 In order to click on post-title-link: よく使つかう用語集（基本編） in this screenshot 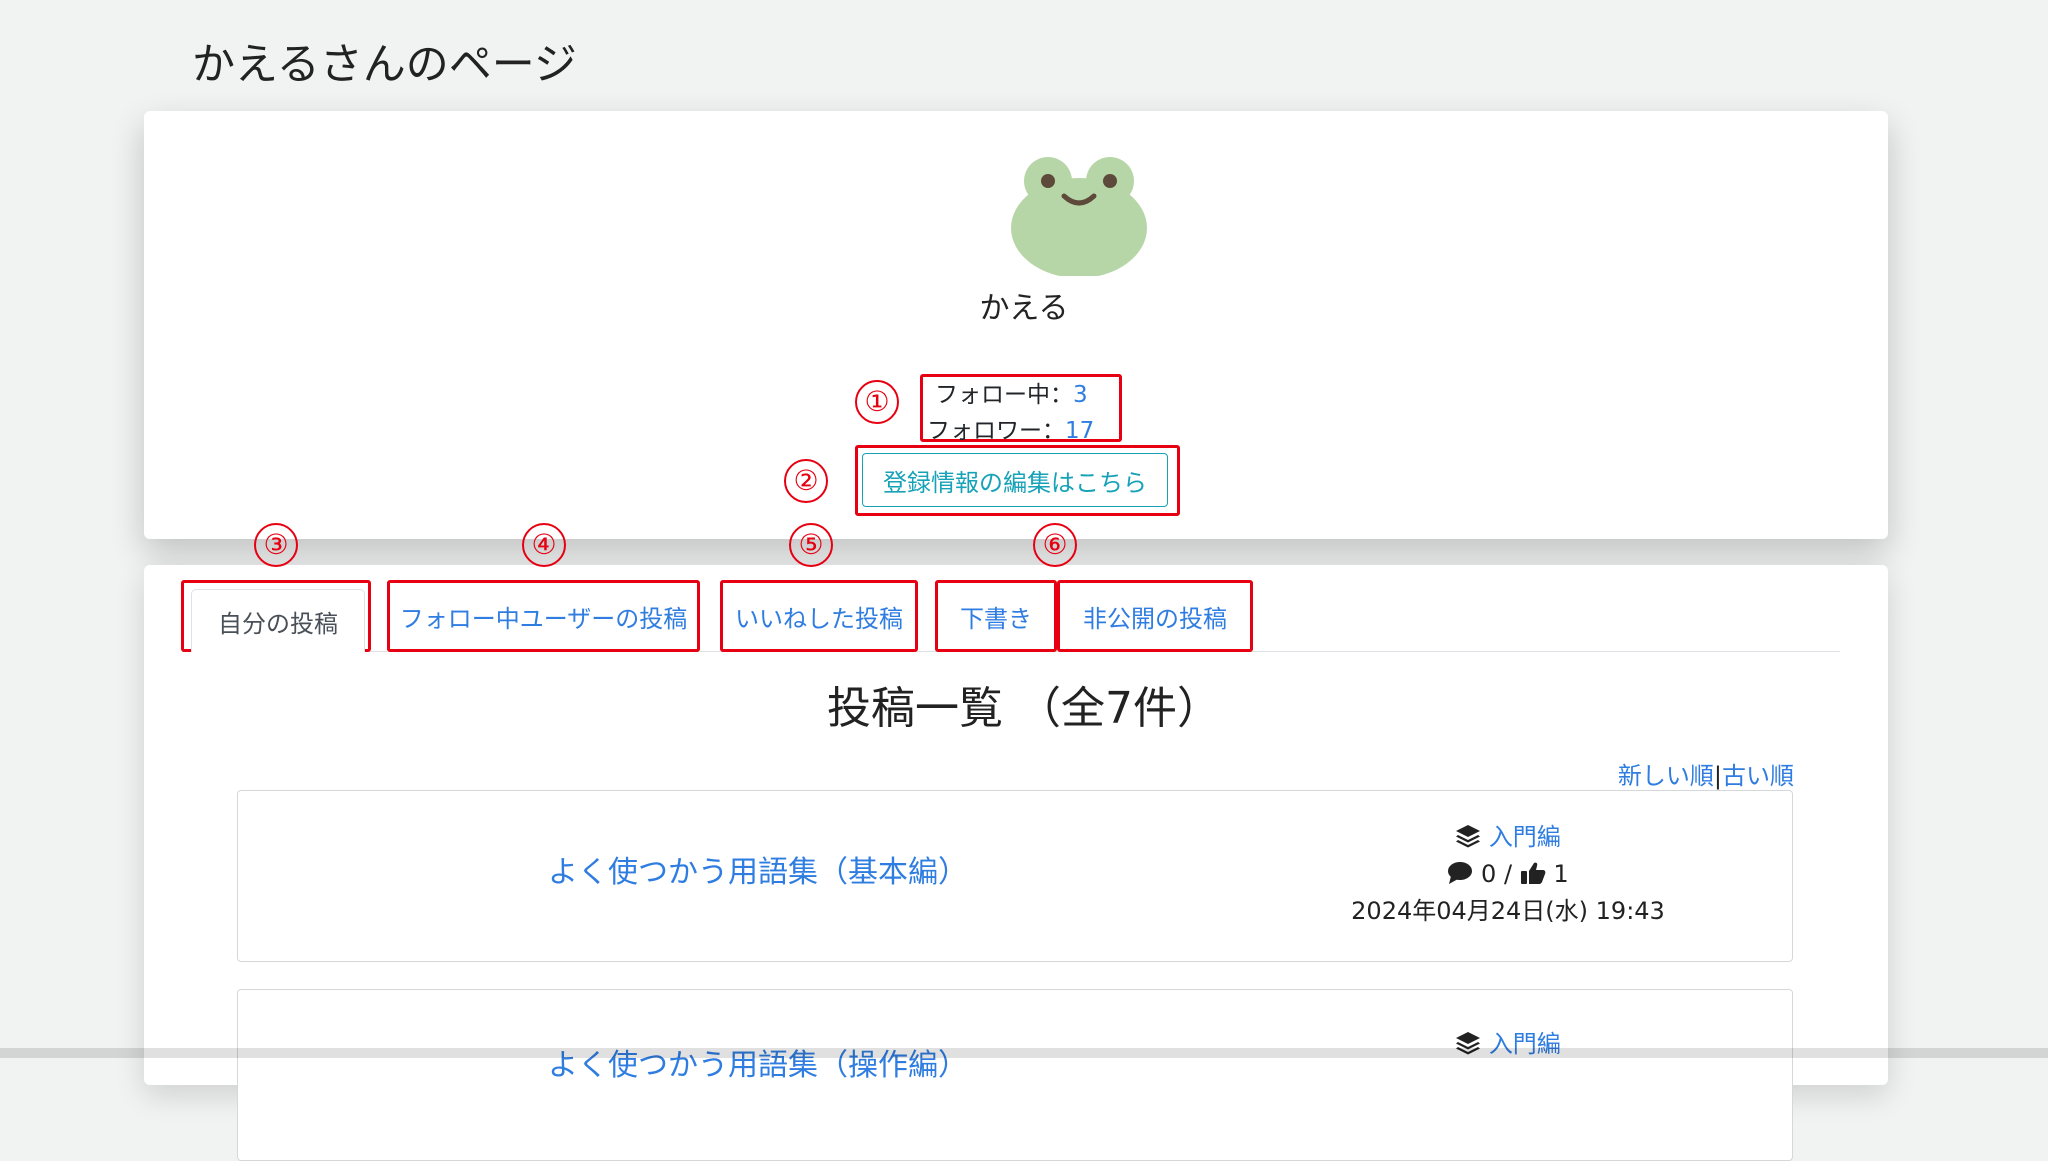, I will do `click(758, 869)`.